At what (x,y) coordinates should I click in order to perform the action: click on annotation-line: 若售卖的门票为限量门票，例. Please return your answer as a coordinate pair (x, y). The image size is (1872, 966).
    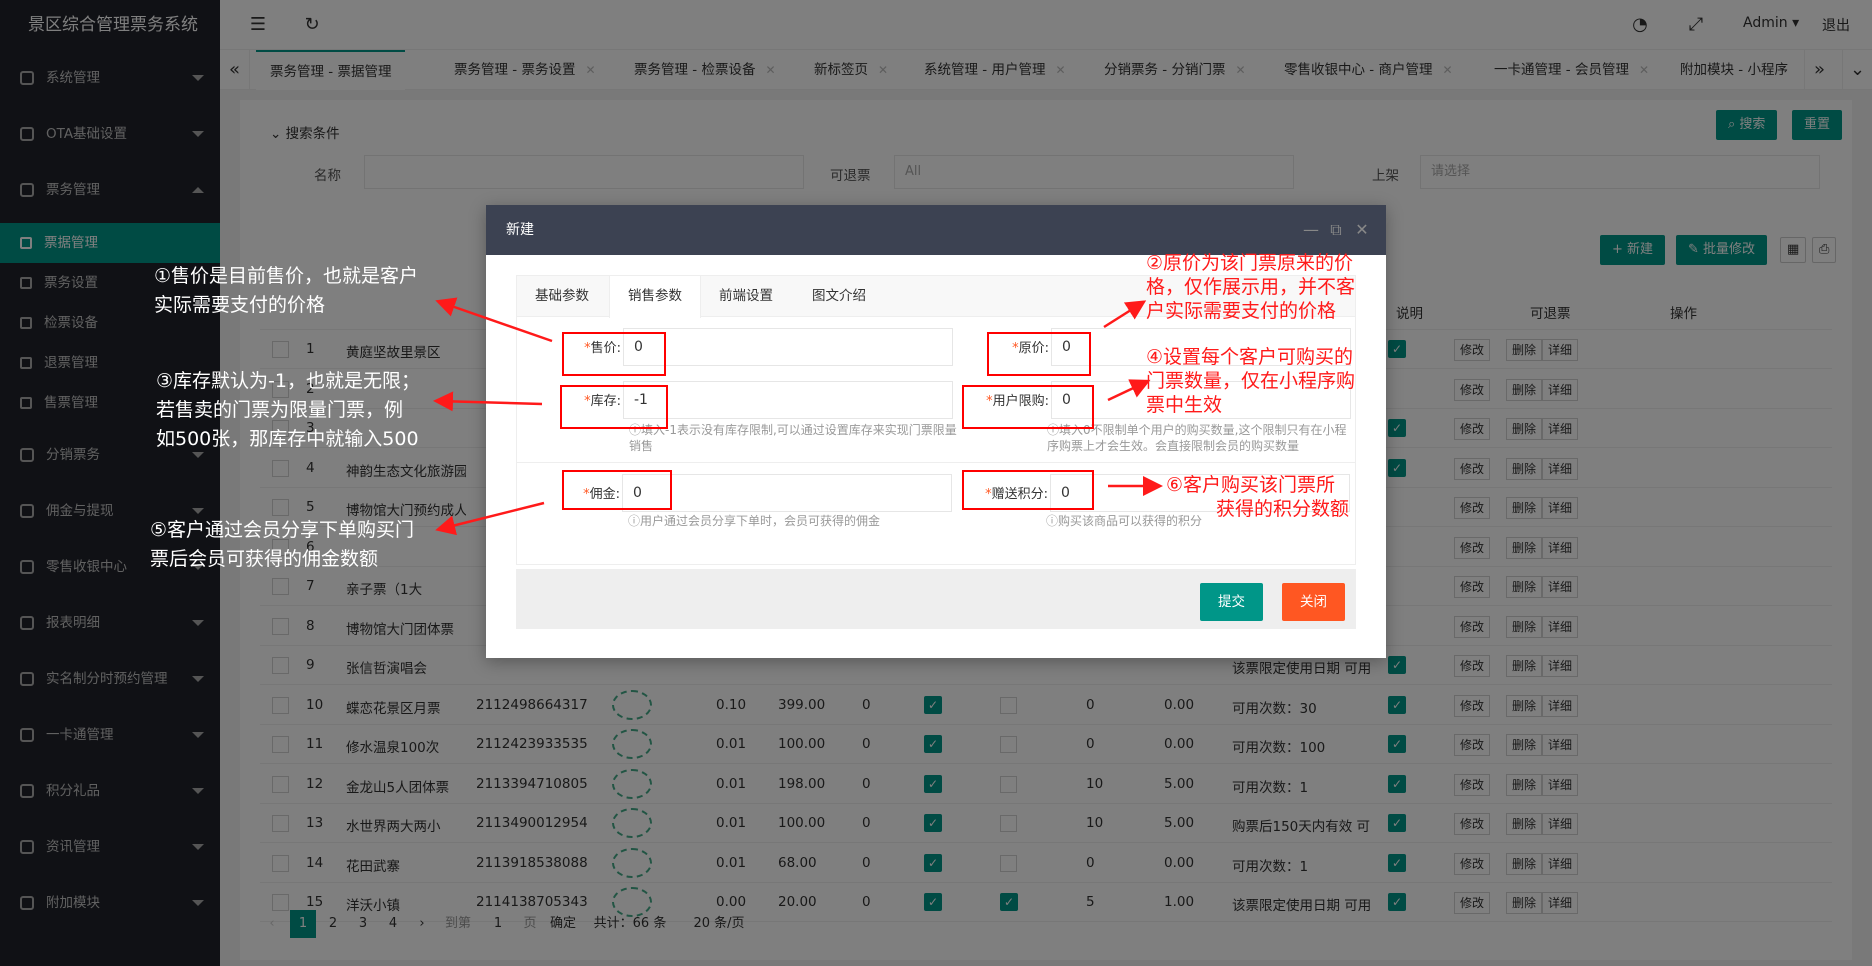
    Looking at the image, I should click on (280, 410).